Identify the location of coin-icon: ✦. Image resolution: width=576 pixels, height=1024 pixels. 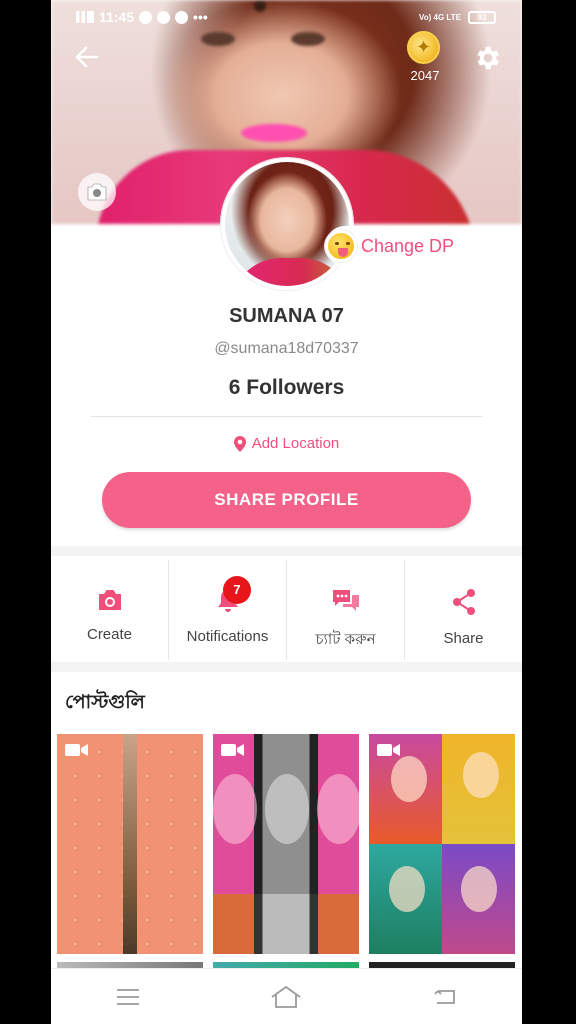
(423, 47).